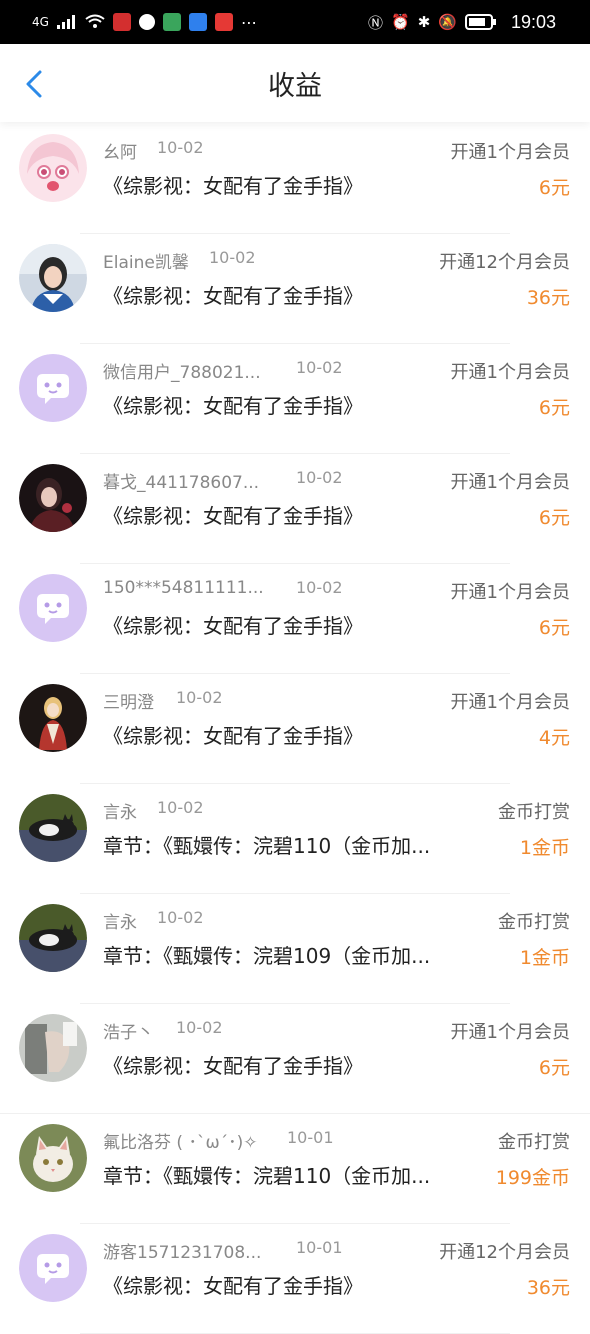 The height and width of the screenshot is (1334, 590). What do you see at coordinates (554, 738) in the screenshot?
I see `income-amount: 4元` at bounding box center [554, 738].